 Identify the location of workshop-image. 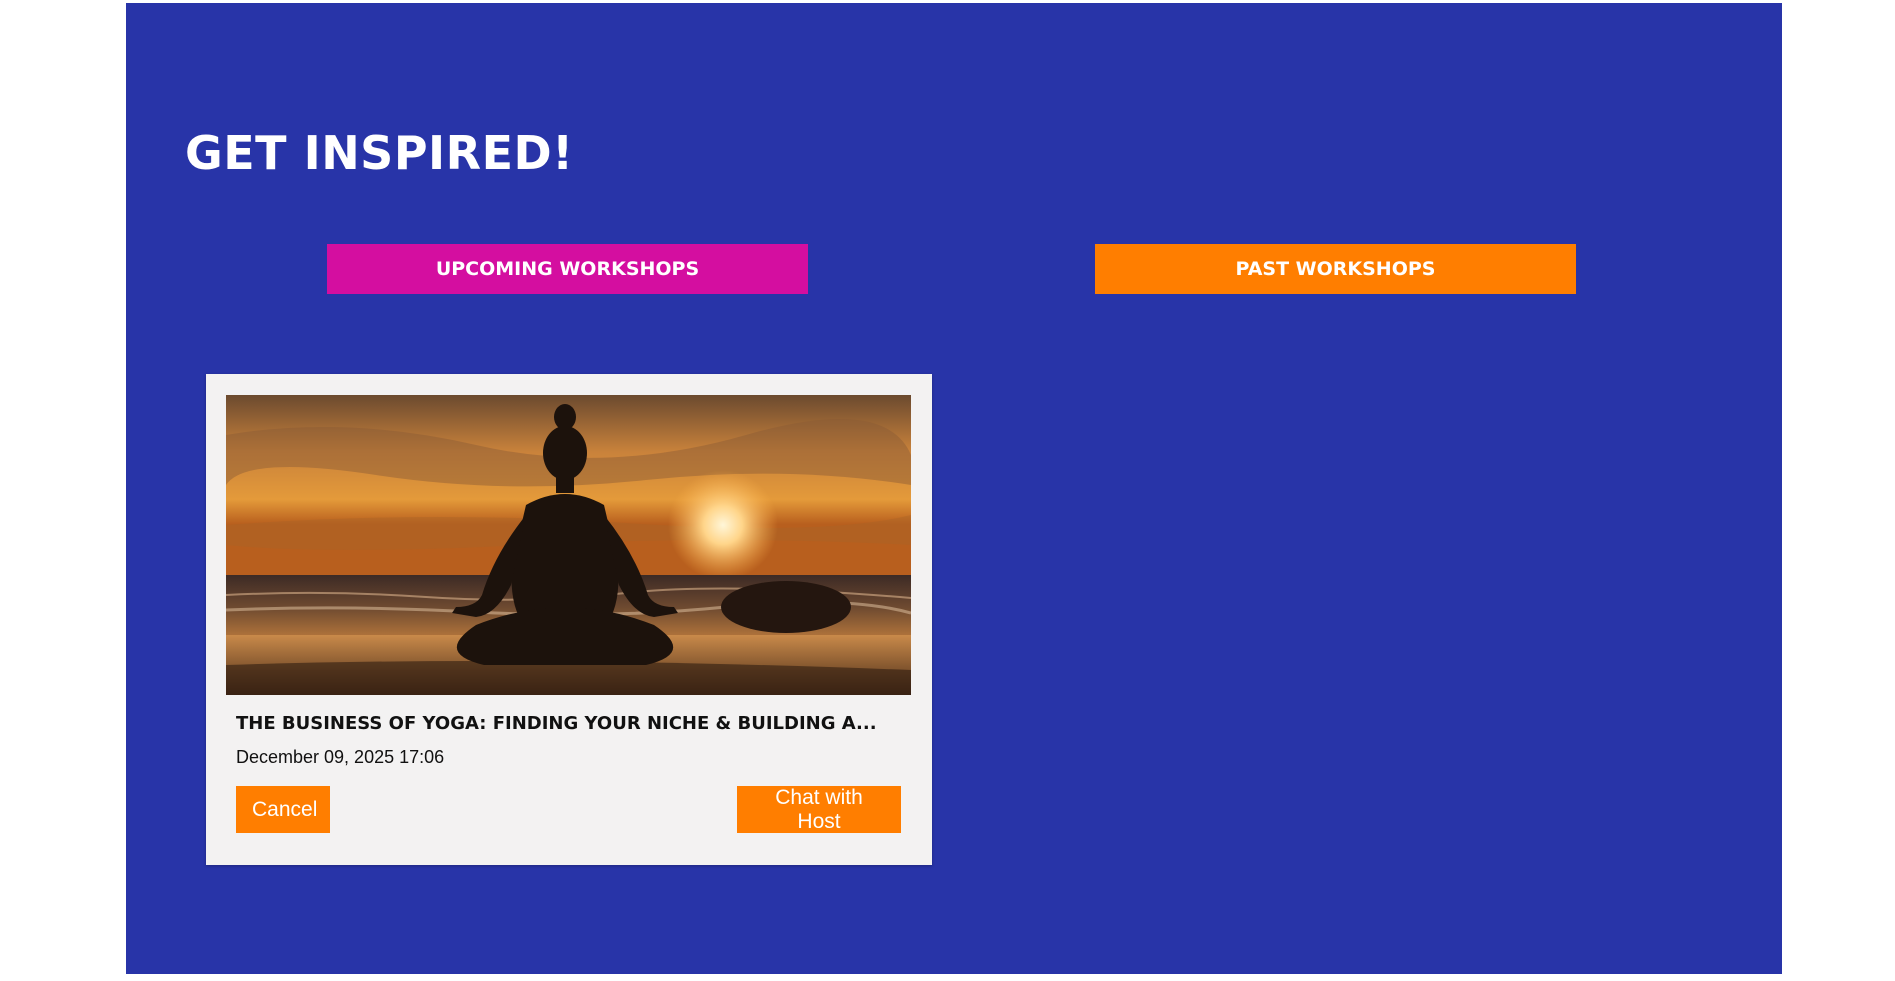
(568, 545).